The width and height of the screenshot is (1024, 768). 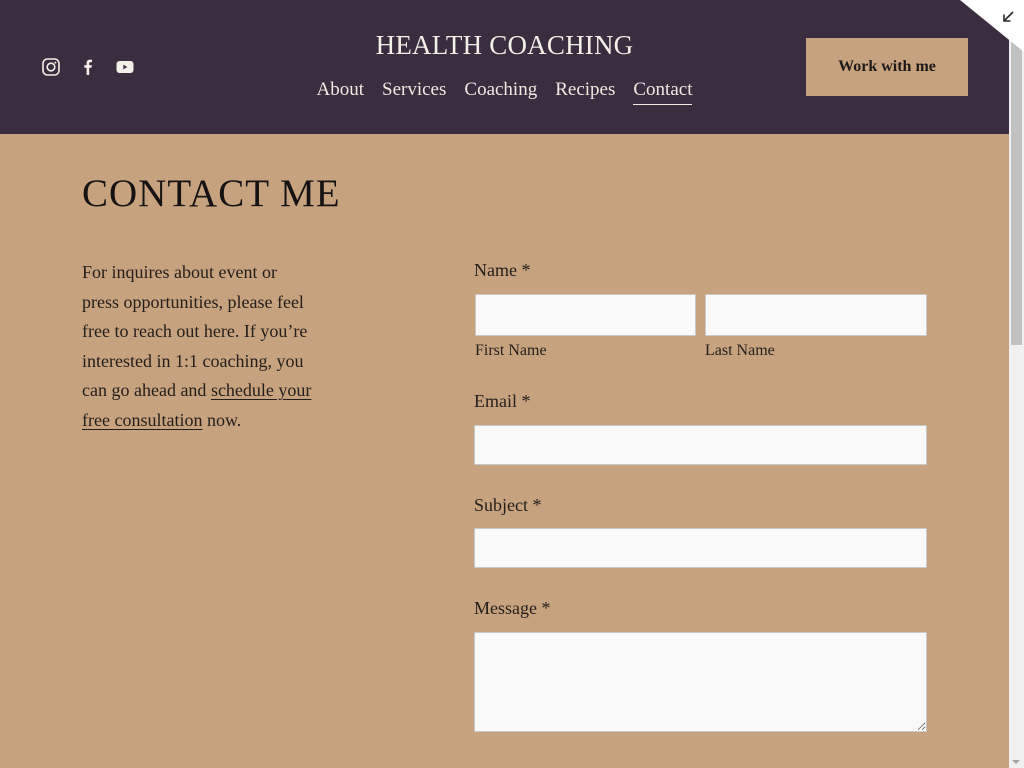 What do you see at coordinates (700, 548) in the screenshot?
I see `subject-input` at bounding box center [700, 548].